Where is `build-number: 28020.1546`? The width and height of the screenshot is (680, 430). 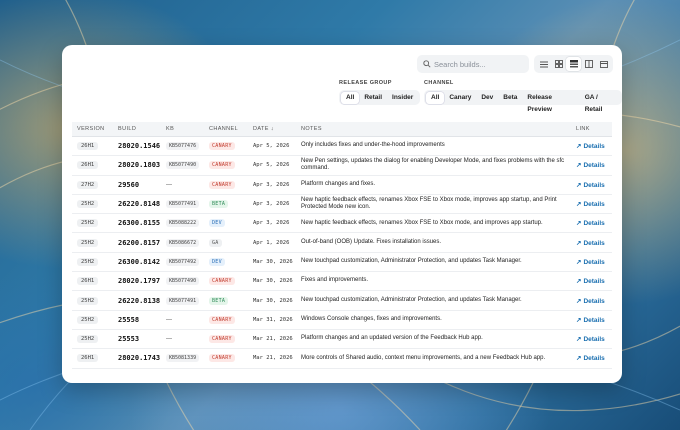 build-number: 28020.1546 is located at coordinates (139, 146).